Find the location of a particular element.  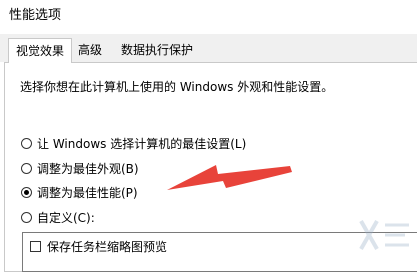

radio-label: 调整为最佳外观(B) is located at coordinates (88, 169).